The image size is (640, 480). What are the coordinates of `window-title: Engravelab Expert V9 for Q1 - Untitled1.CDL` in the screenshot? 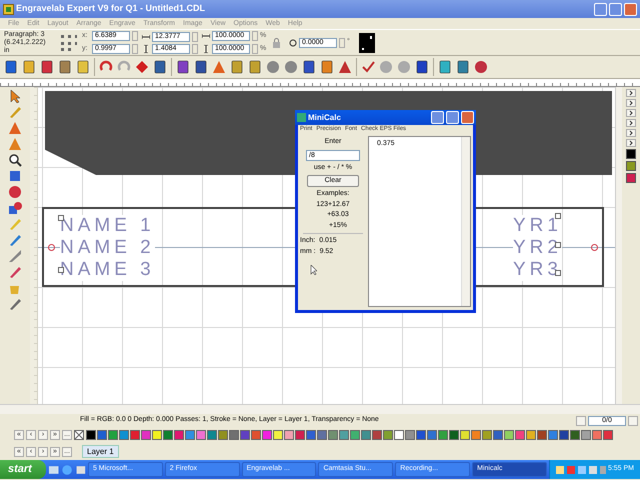 It's located at (111, 9).